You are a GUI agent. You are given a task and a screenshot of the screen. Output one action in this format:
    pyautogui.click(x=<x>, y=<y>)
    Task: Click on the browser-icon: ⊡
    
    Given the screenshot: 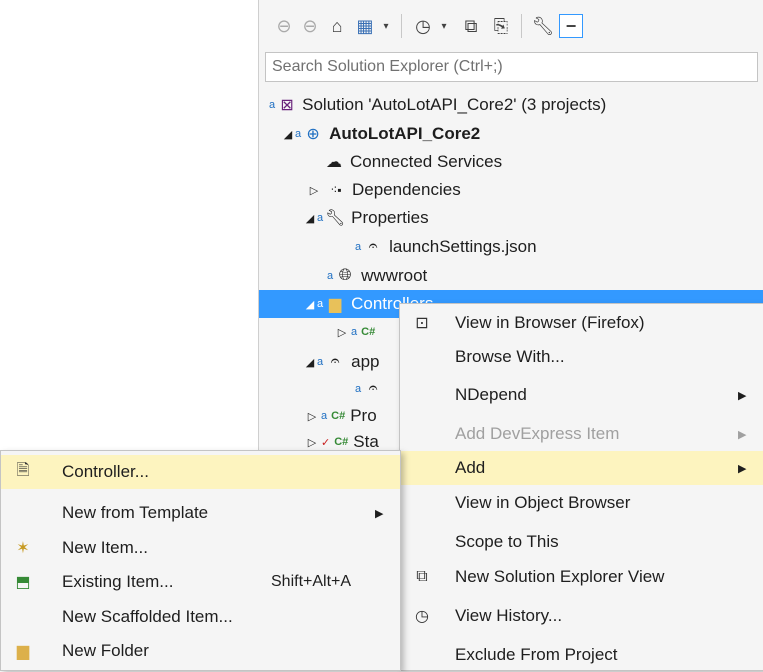 What is the action you would take?
    pyautogui.click(x=422, y=323)
    